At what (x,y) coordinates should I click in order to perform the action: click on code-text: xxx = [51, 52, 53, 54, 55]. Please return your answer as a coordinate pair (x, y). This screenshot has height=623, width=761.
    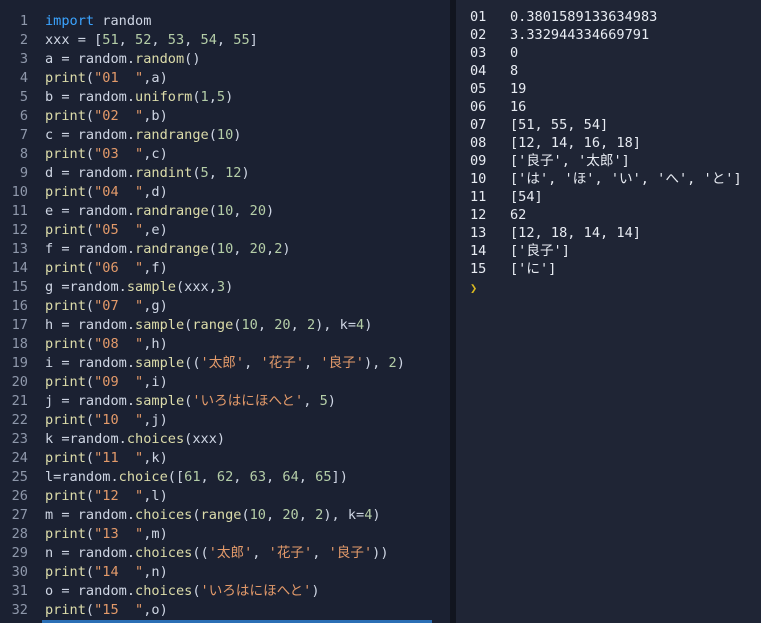
    Looking at the image, I should click on (151, 40).